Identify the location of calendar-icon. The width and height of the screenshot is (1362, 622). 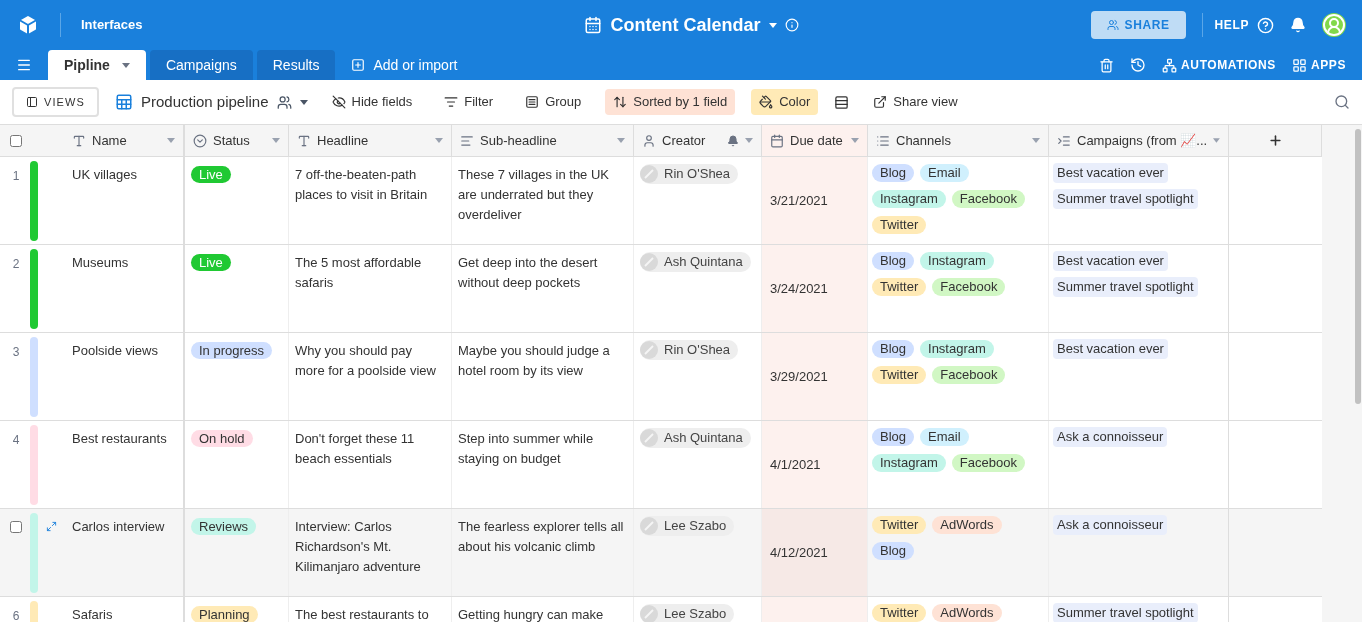
(777, 140).